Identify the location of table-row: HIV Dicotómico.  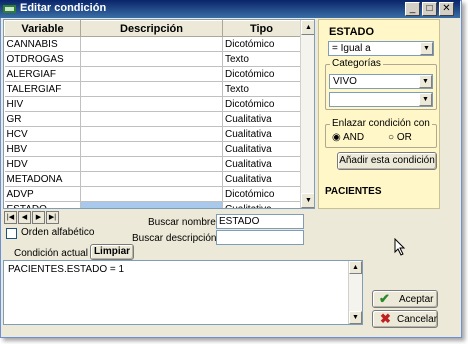
(152, 104).